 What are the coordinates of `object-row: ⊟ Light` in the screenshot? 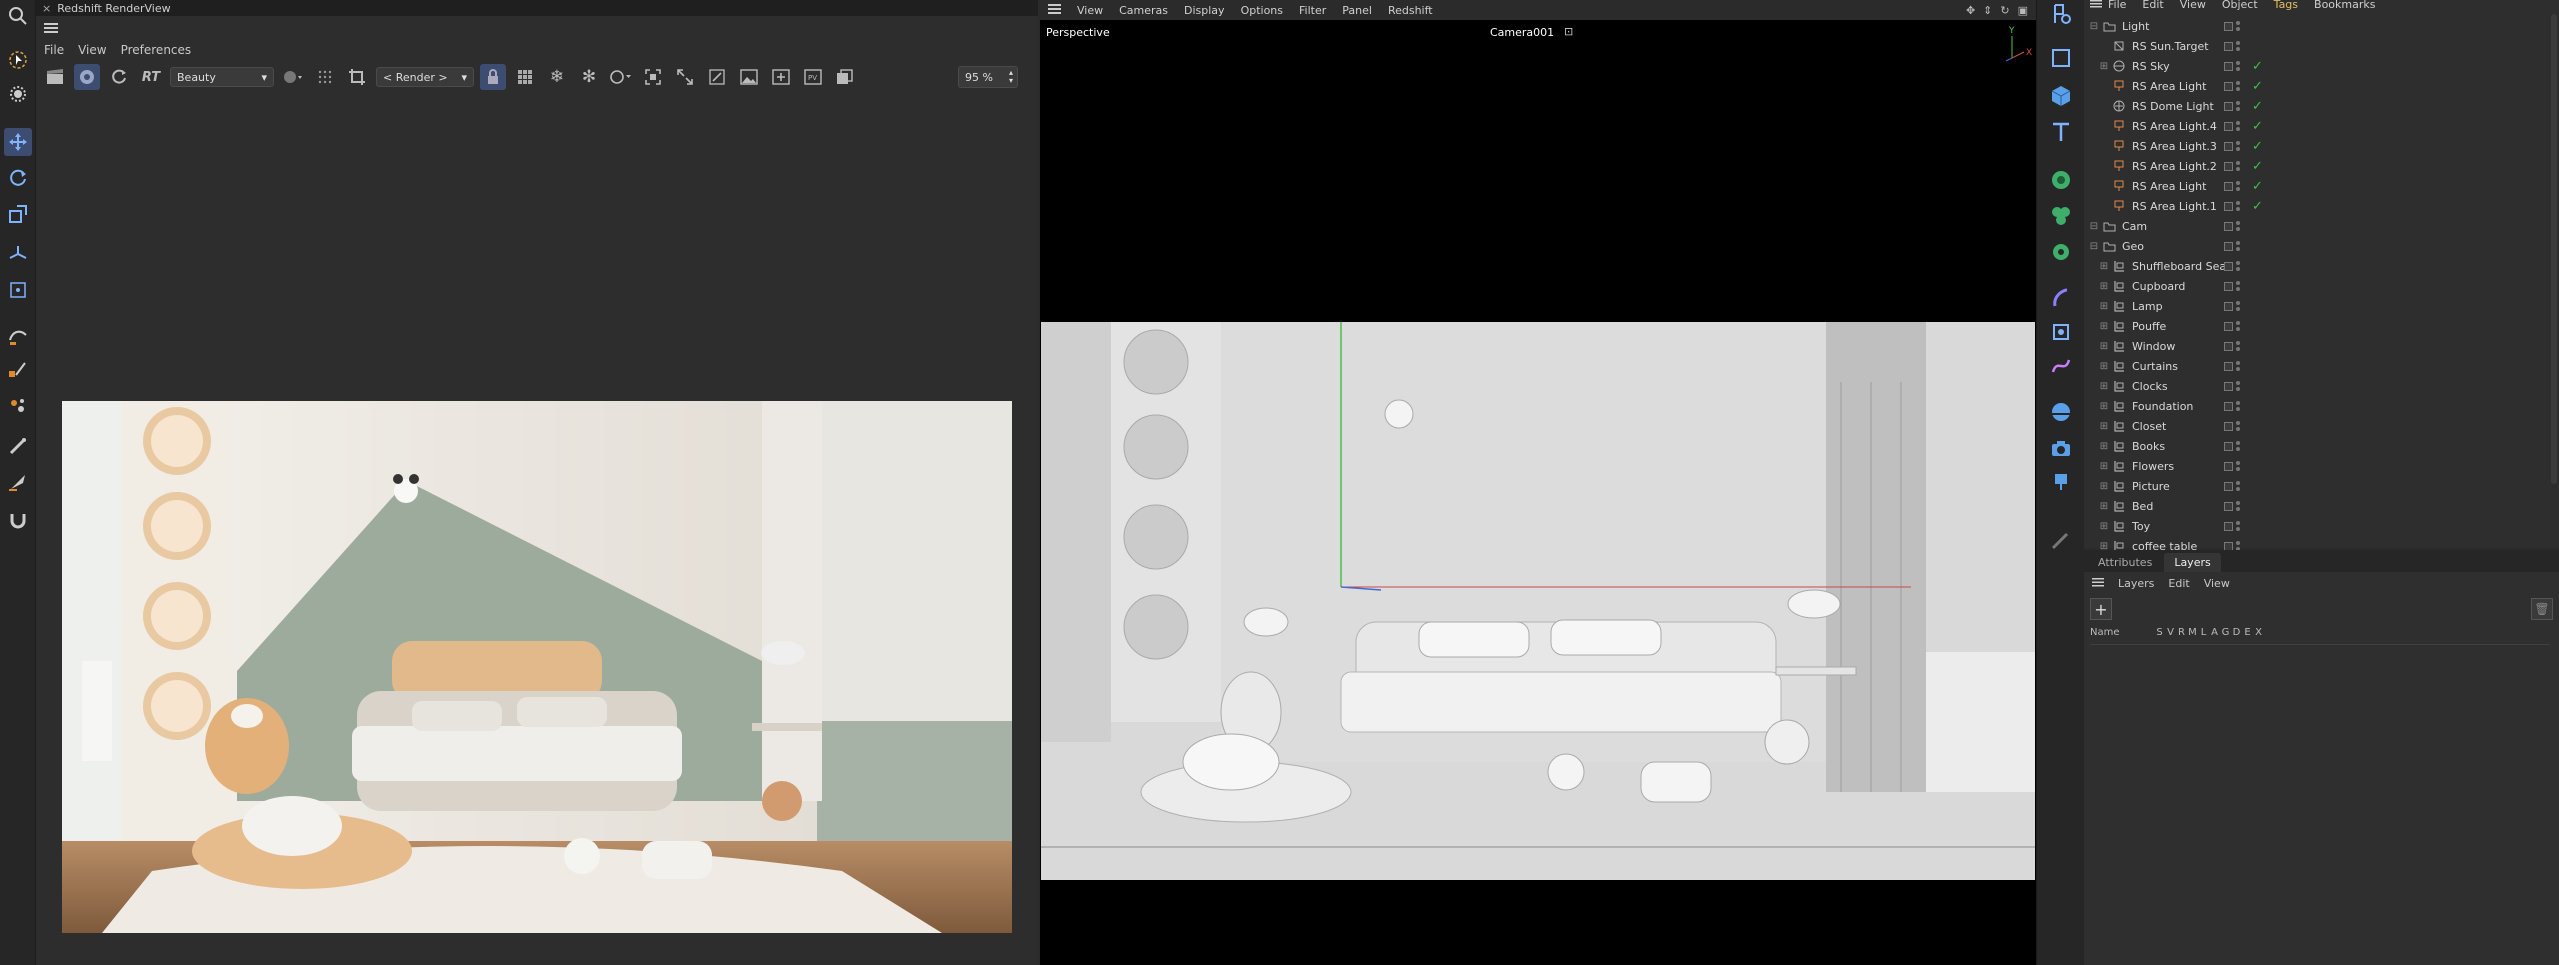 It's located at (2319, 26).